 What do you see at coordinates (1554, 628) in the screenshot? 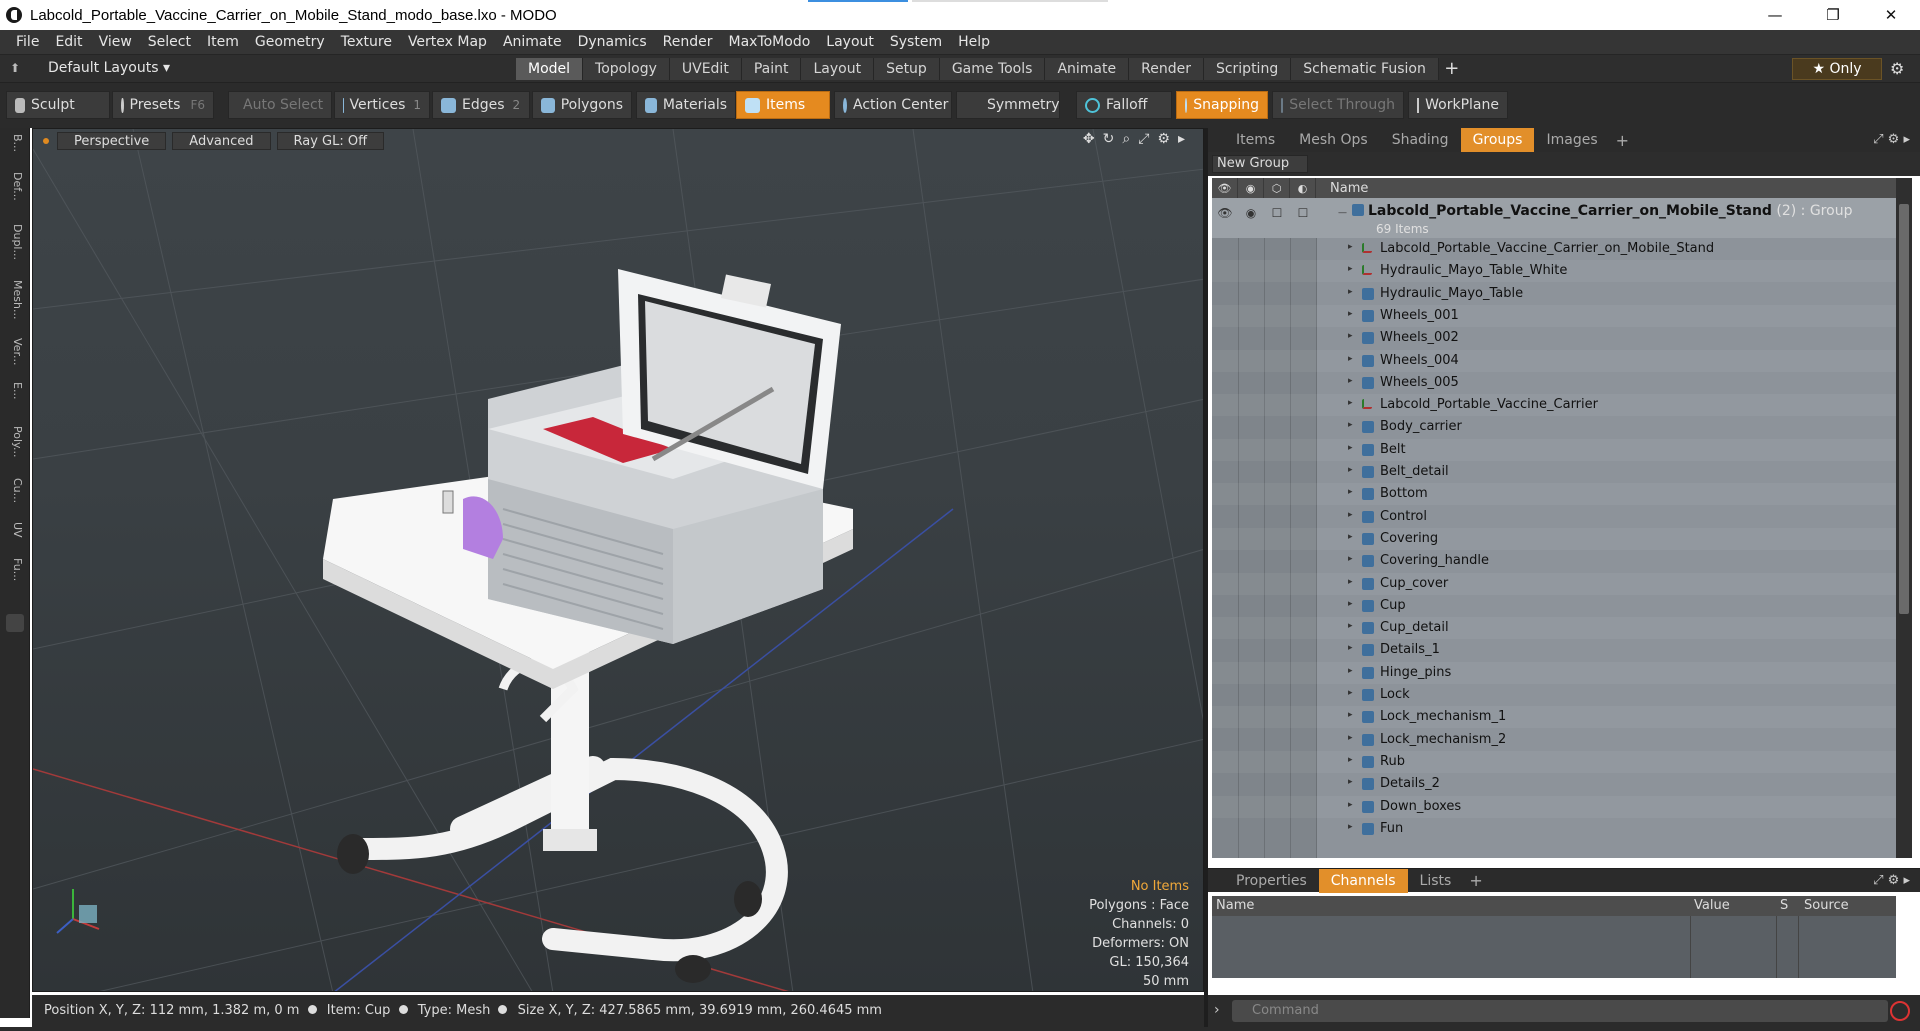
I see `list-item: ▸ Cup_detail` at bounding box center [1554, 628].